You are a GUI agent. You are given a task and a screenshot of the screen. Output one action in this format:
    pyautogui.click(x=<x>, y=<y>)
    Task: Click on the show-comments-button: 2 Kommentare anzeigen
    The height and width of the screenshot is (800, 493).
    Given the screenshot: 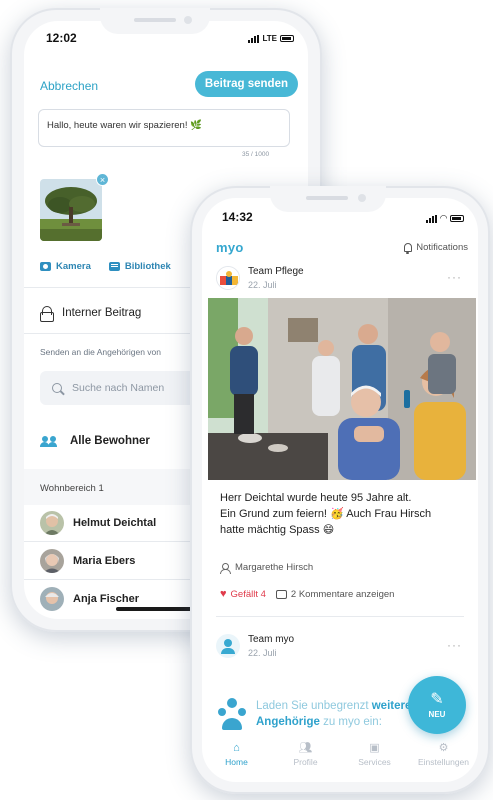 What is the action you would take?
    pyautogui.click(x=335, y=594)
    